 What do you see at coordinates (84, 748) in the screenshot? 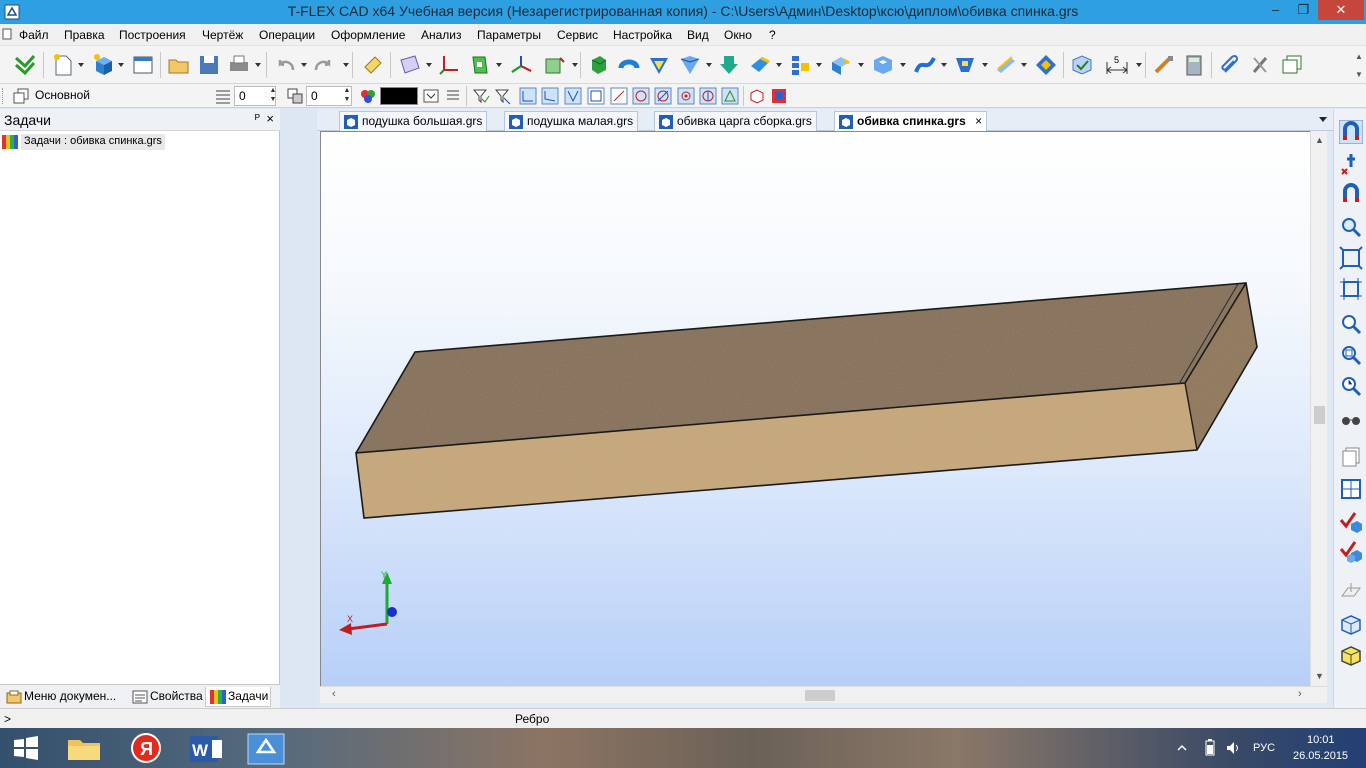
I see `file-explorer-icon` at bounding box center [84, 748].